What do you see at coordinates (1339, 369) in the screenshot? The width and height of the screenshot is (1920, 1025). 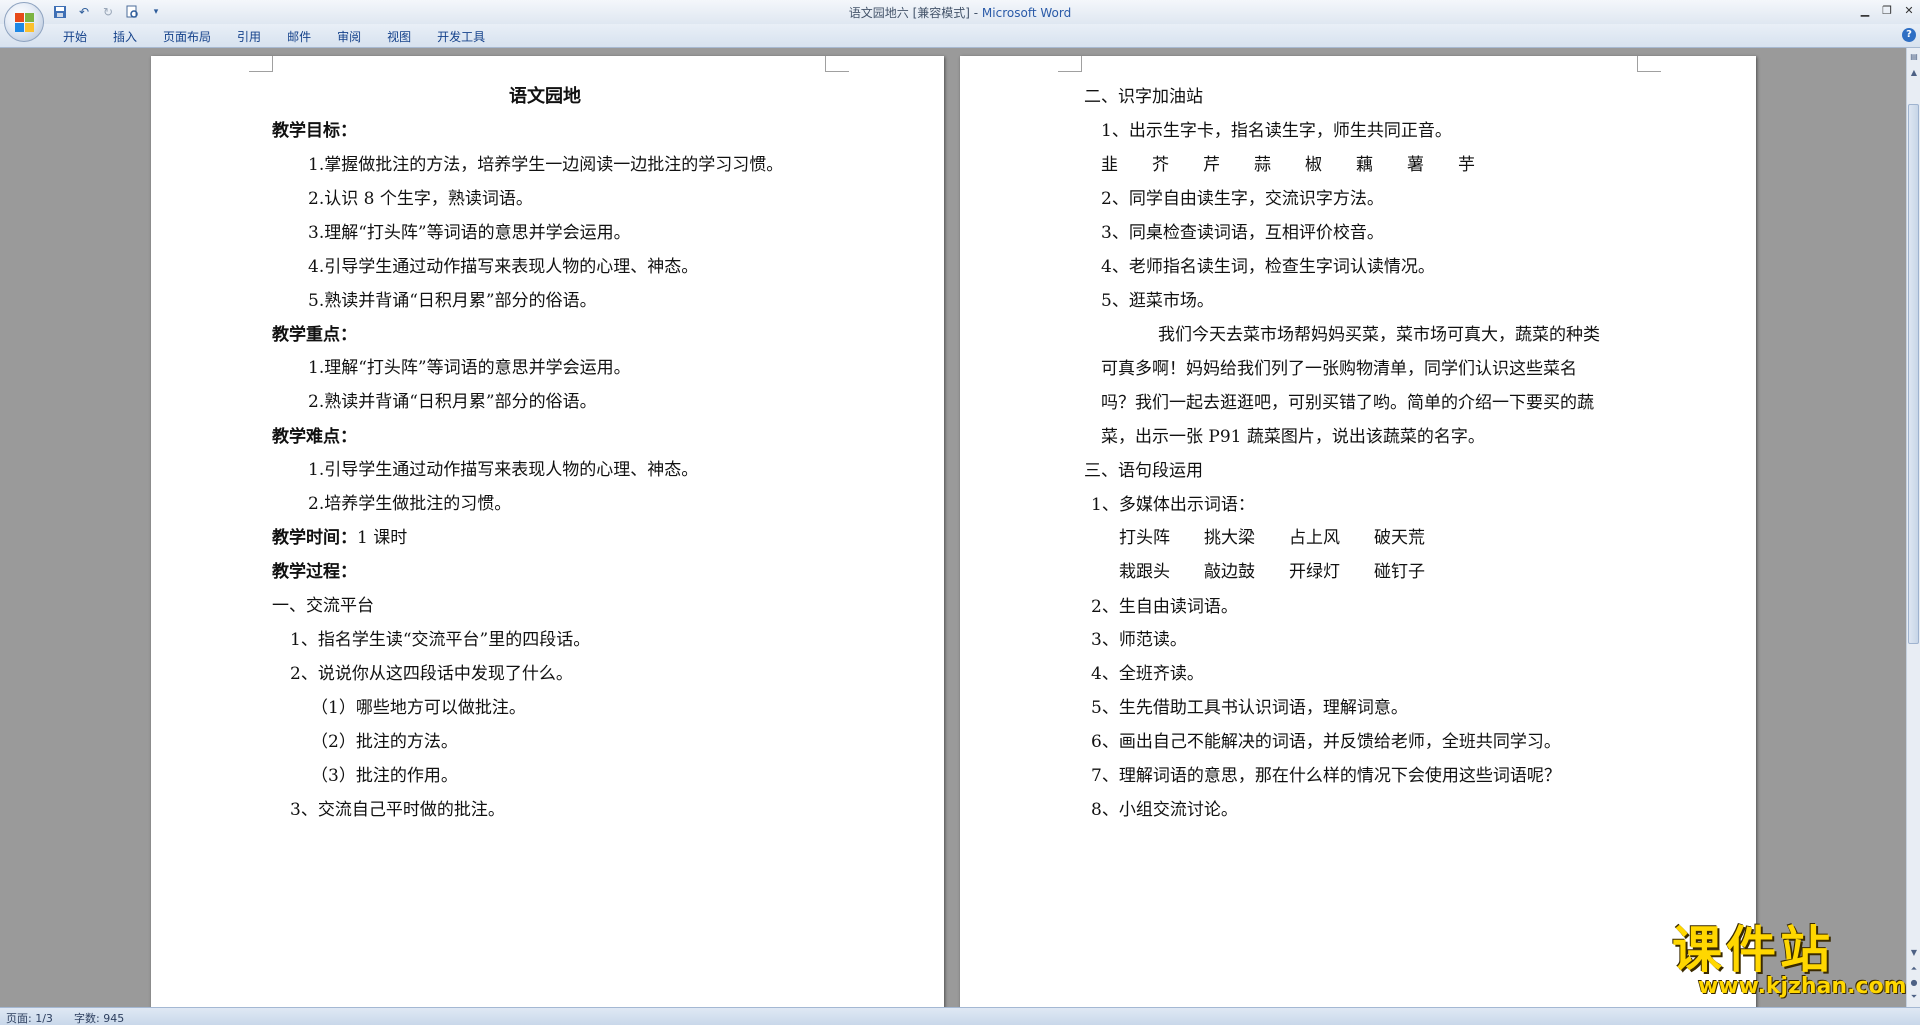 I see `paragraph: 可真多啊！妈妈给我们列了一张购物清单，同学们认识这些菜名` at bounding box center [1339, 369].